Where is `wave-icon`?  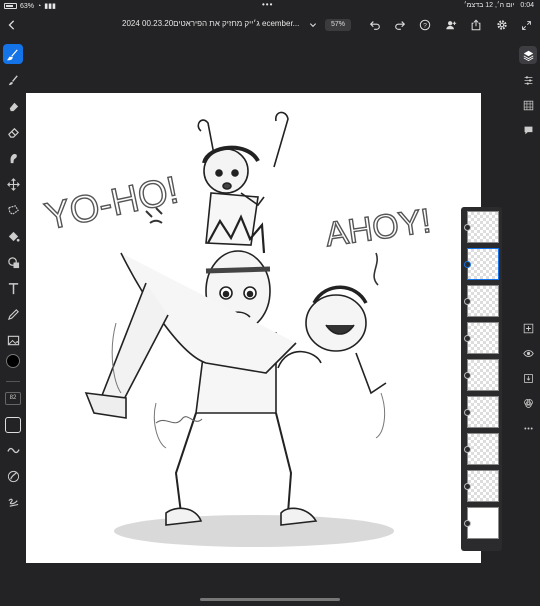
wave-icon is located at coordinates (13, 450).